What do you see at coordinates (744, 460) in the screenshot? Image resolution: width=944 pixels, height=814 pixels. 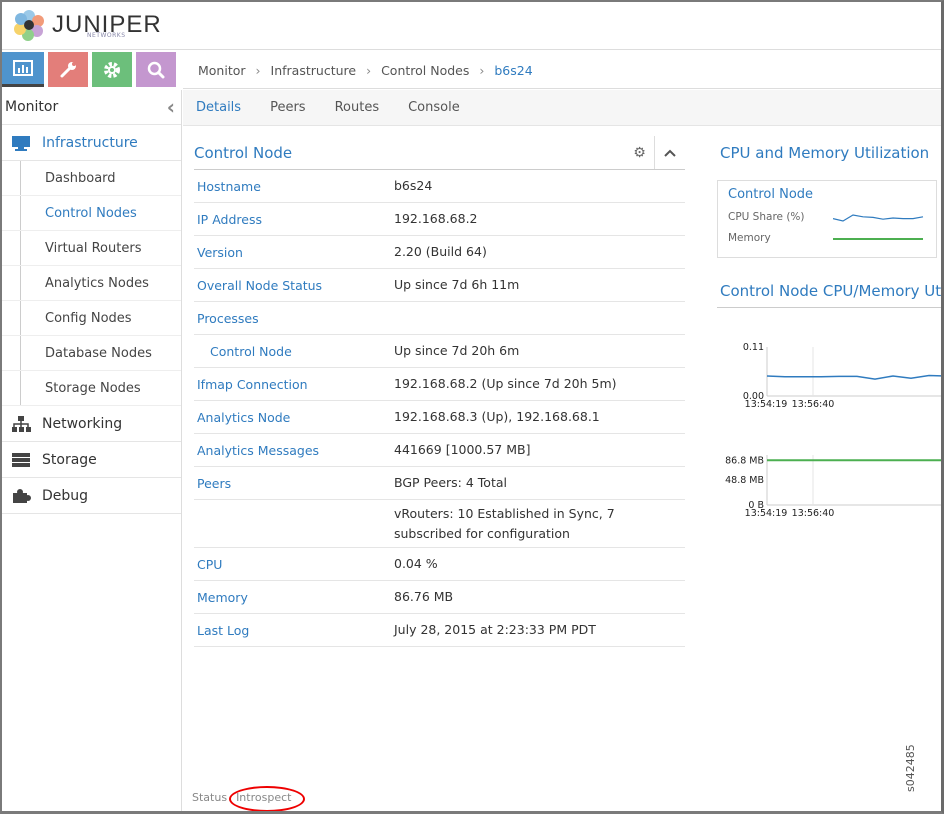 I see `y-tick-label: 86.8 MB` at bounding box center [744, 460].